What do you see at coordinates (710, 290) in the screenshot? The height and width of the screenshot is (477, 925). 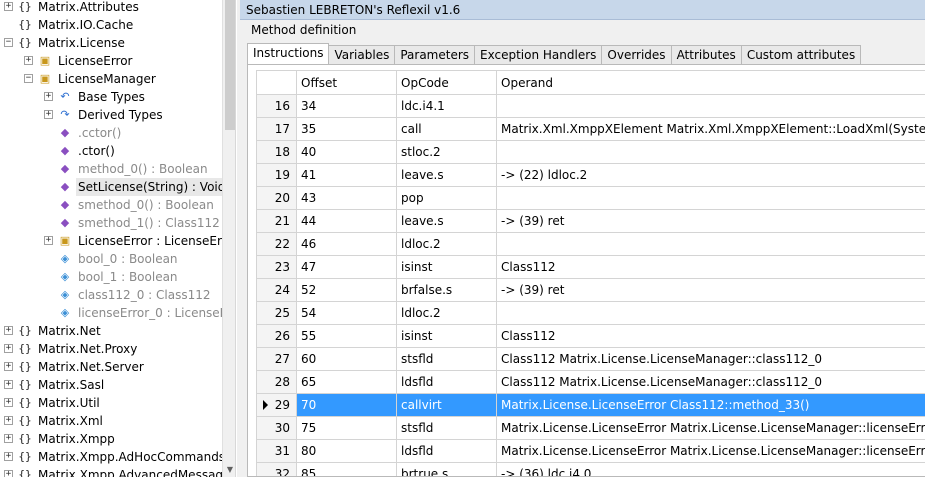 I see `operand-cell: -> (39) ret` at bounding box center [710, 290].